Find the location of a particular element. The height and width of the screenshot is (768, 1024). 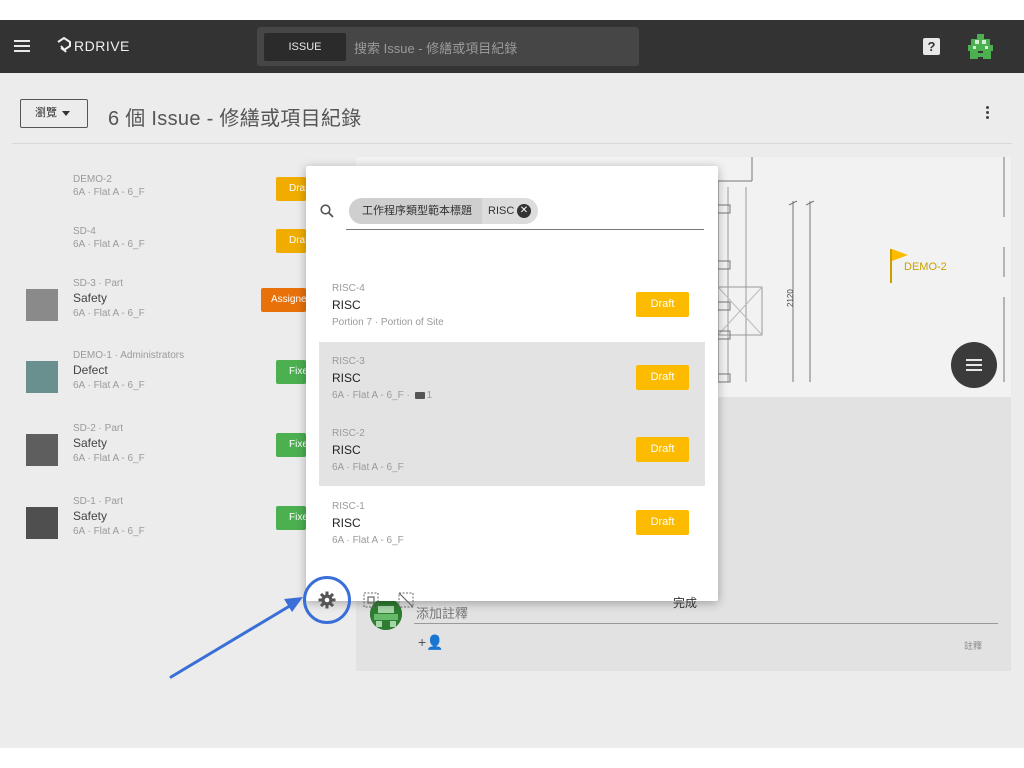

select-all-icon is located at coordinates (371, 600).